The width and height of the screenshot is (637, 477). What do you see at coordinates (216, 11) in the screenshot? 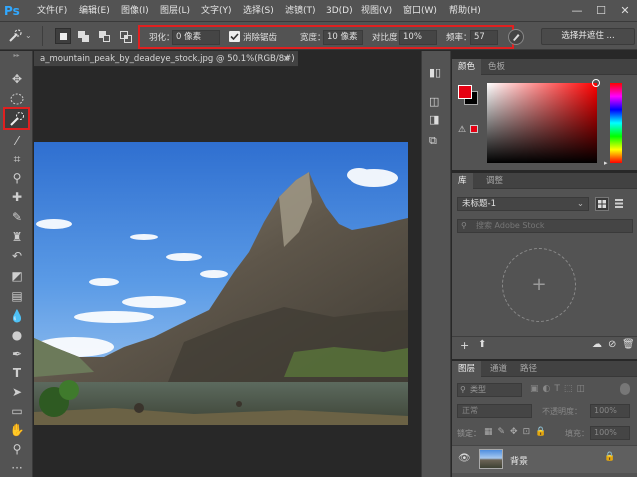
I see `menu-type: 文字(Y)` at bounding box center [216, 11].